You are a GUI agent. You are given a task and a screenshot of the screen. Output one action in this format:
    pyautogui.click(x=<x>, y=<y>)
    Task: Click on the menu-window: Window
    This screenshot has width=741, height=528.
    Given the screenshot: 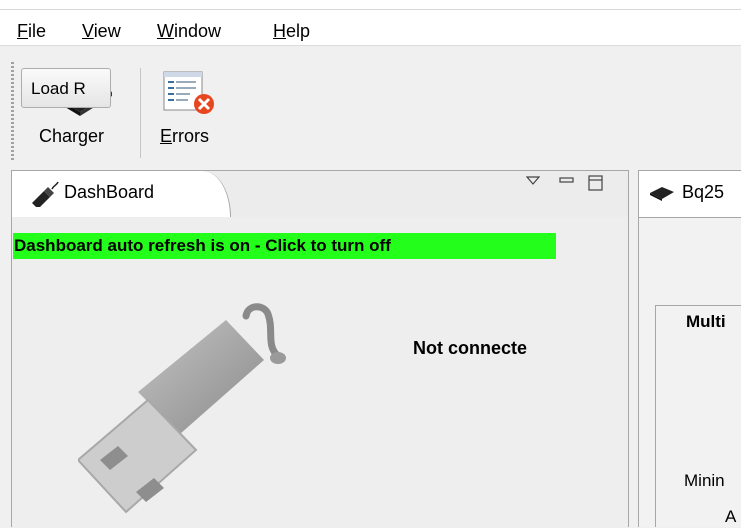 What is the action you would take?
    pyautogui.click(x=189, y=31)
    